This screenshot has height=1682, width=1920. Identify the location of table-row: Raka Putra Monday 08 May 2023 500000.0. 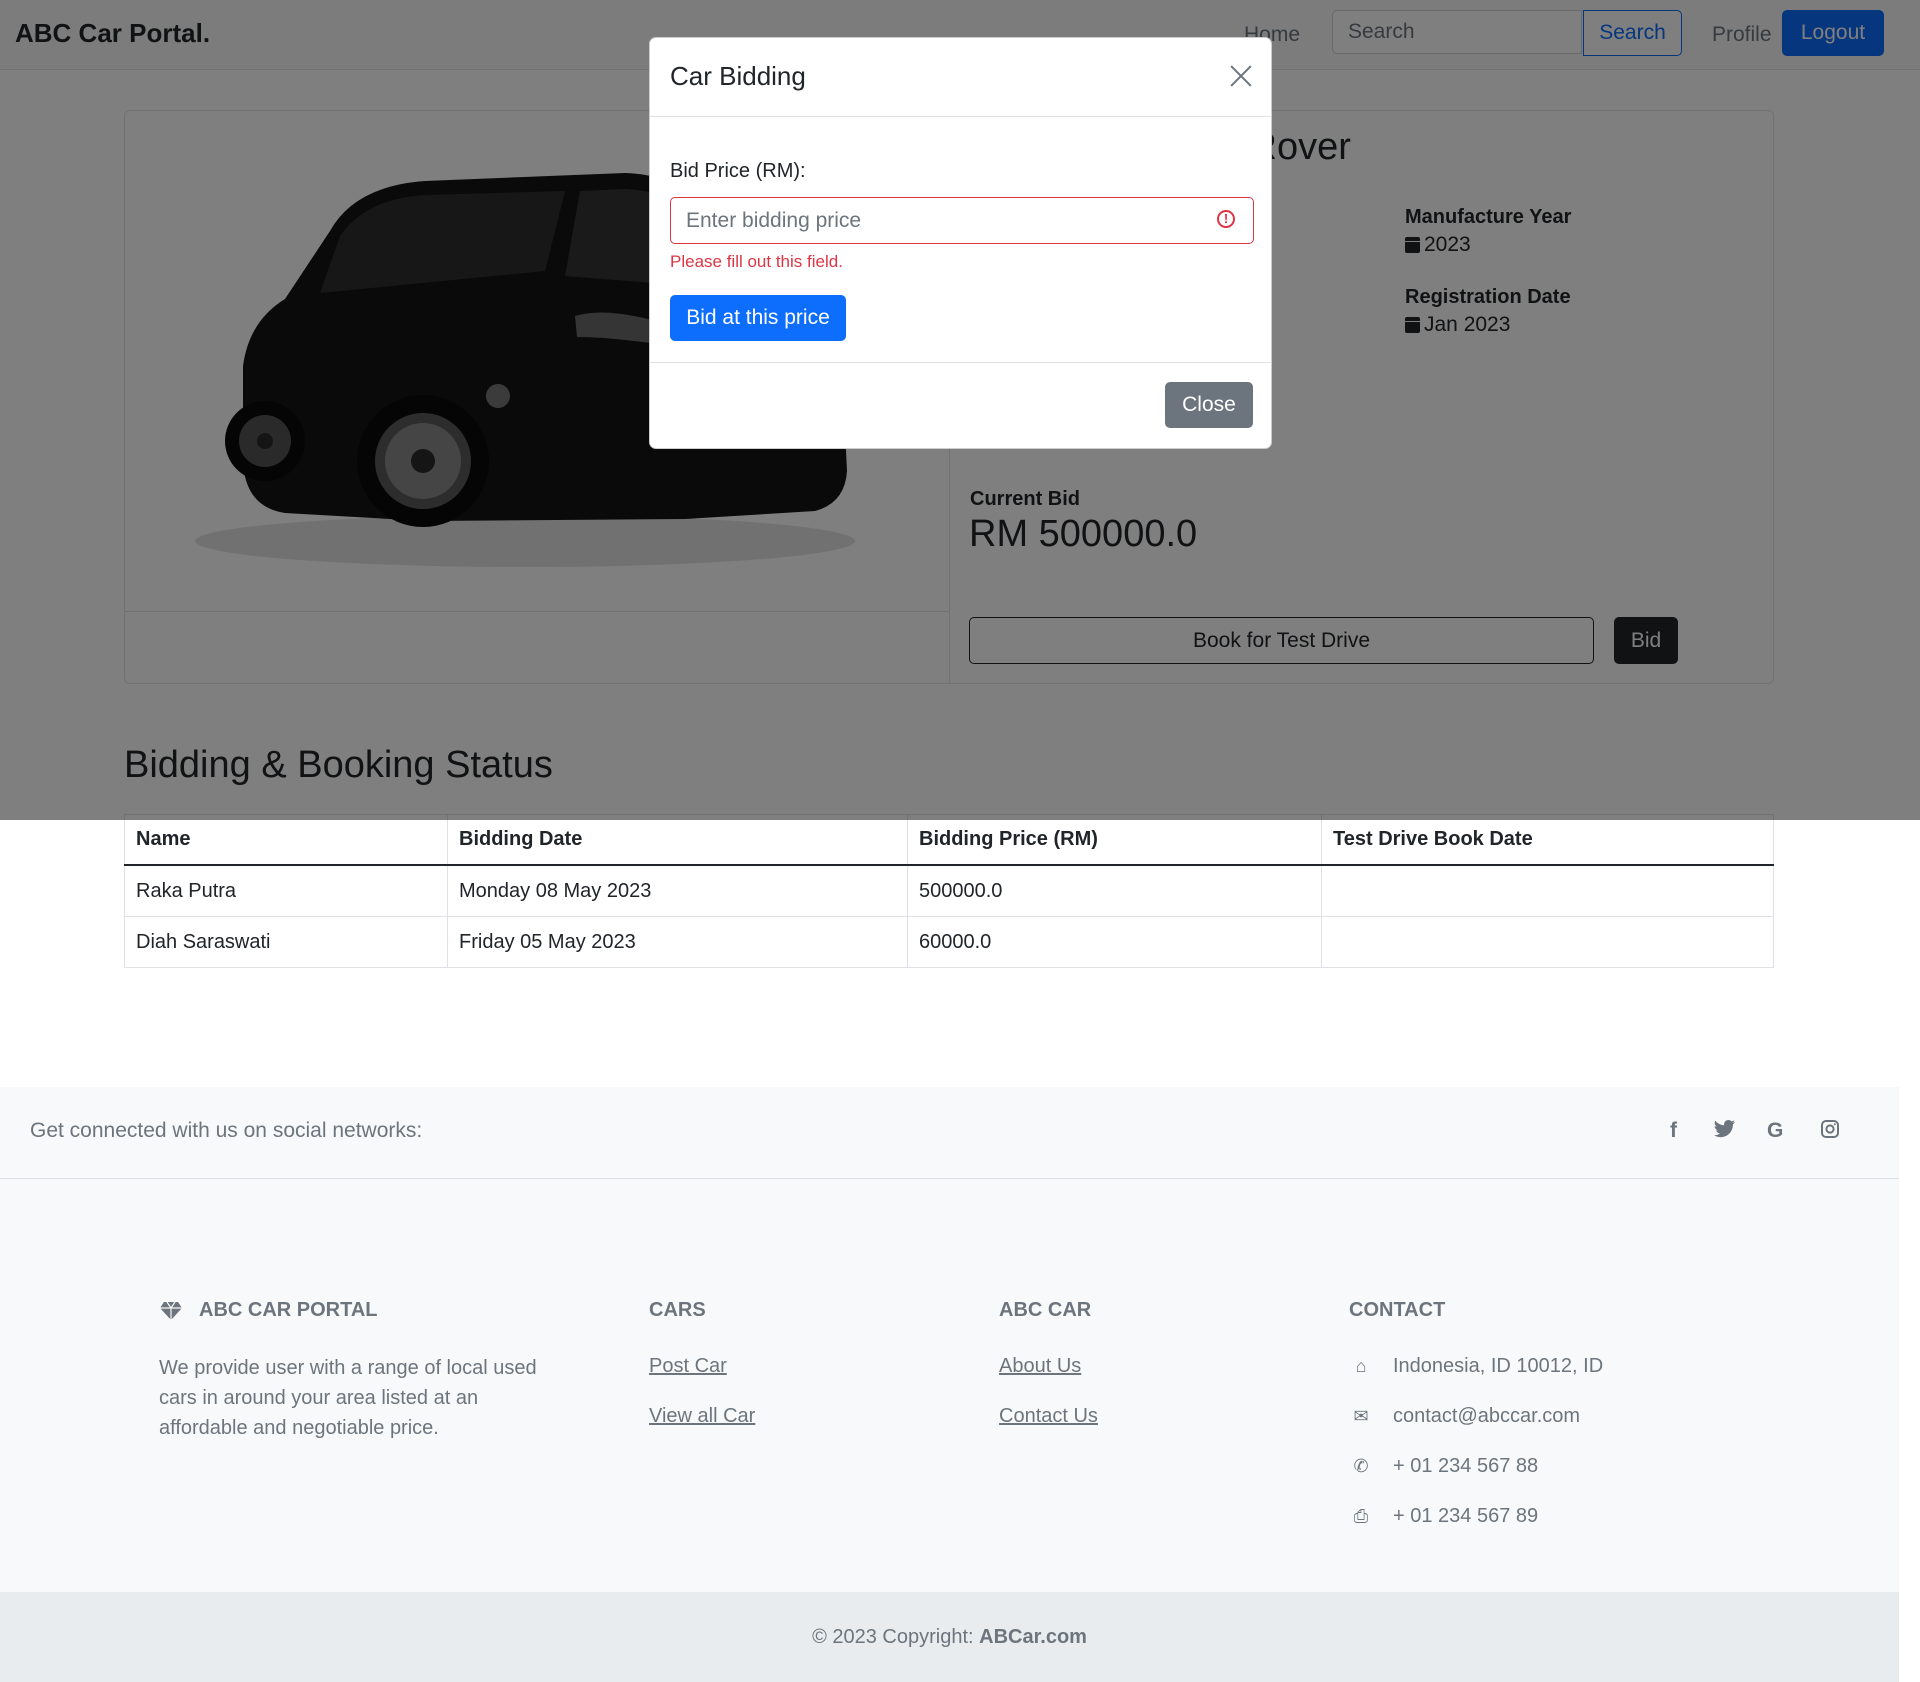
(949, 890).